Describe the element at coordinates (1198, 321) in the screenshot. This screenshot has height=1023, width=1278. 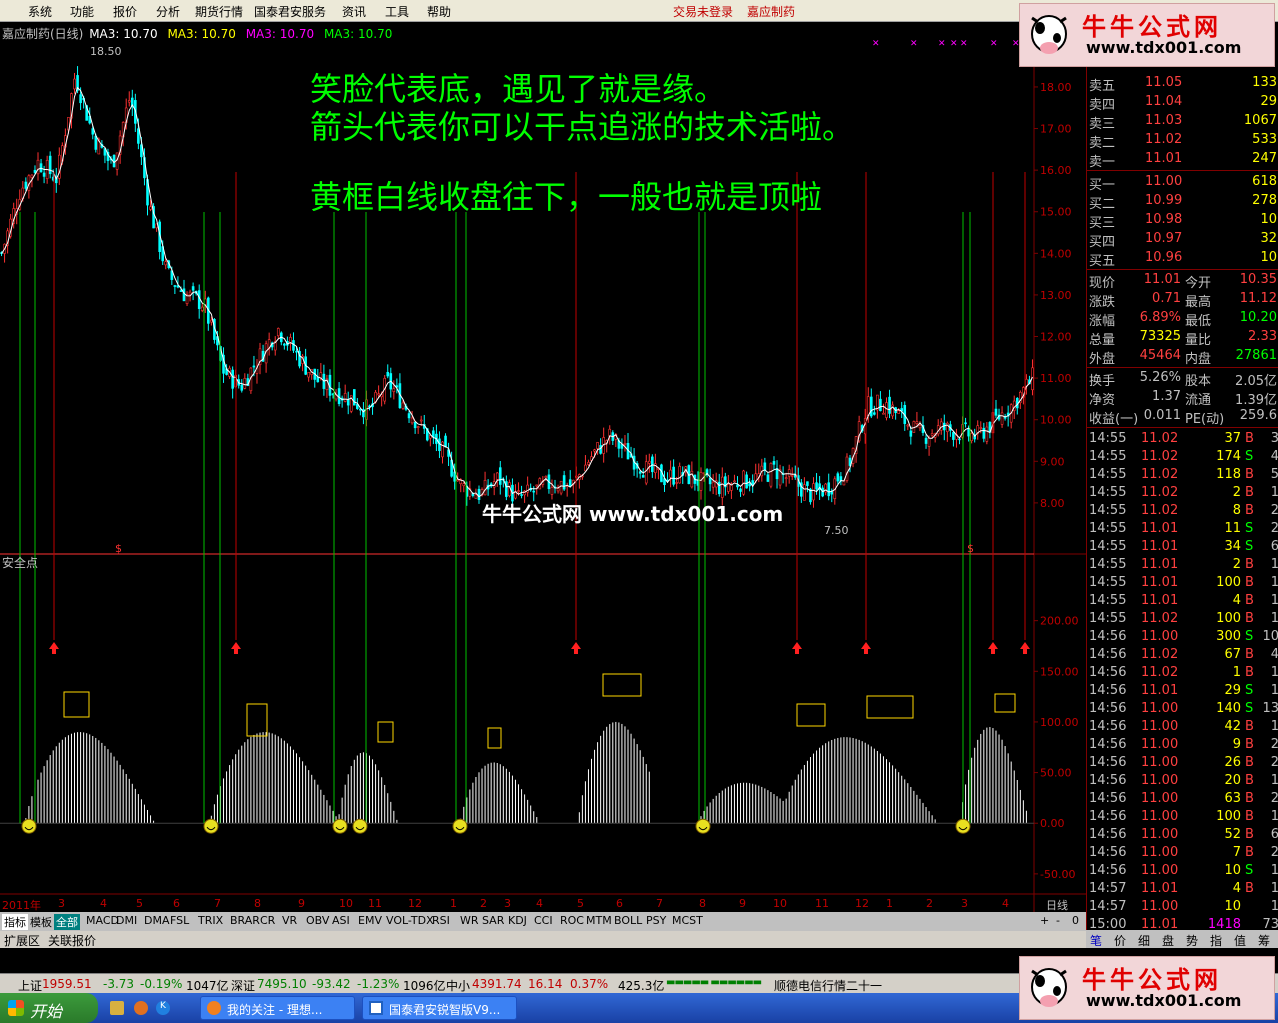
I see `stat-label: 最低` at that location.